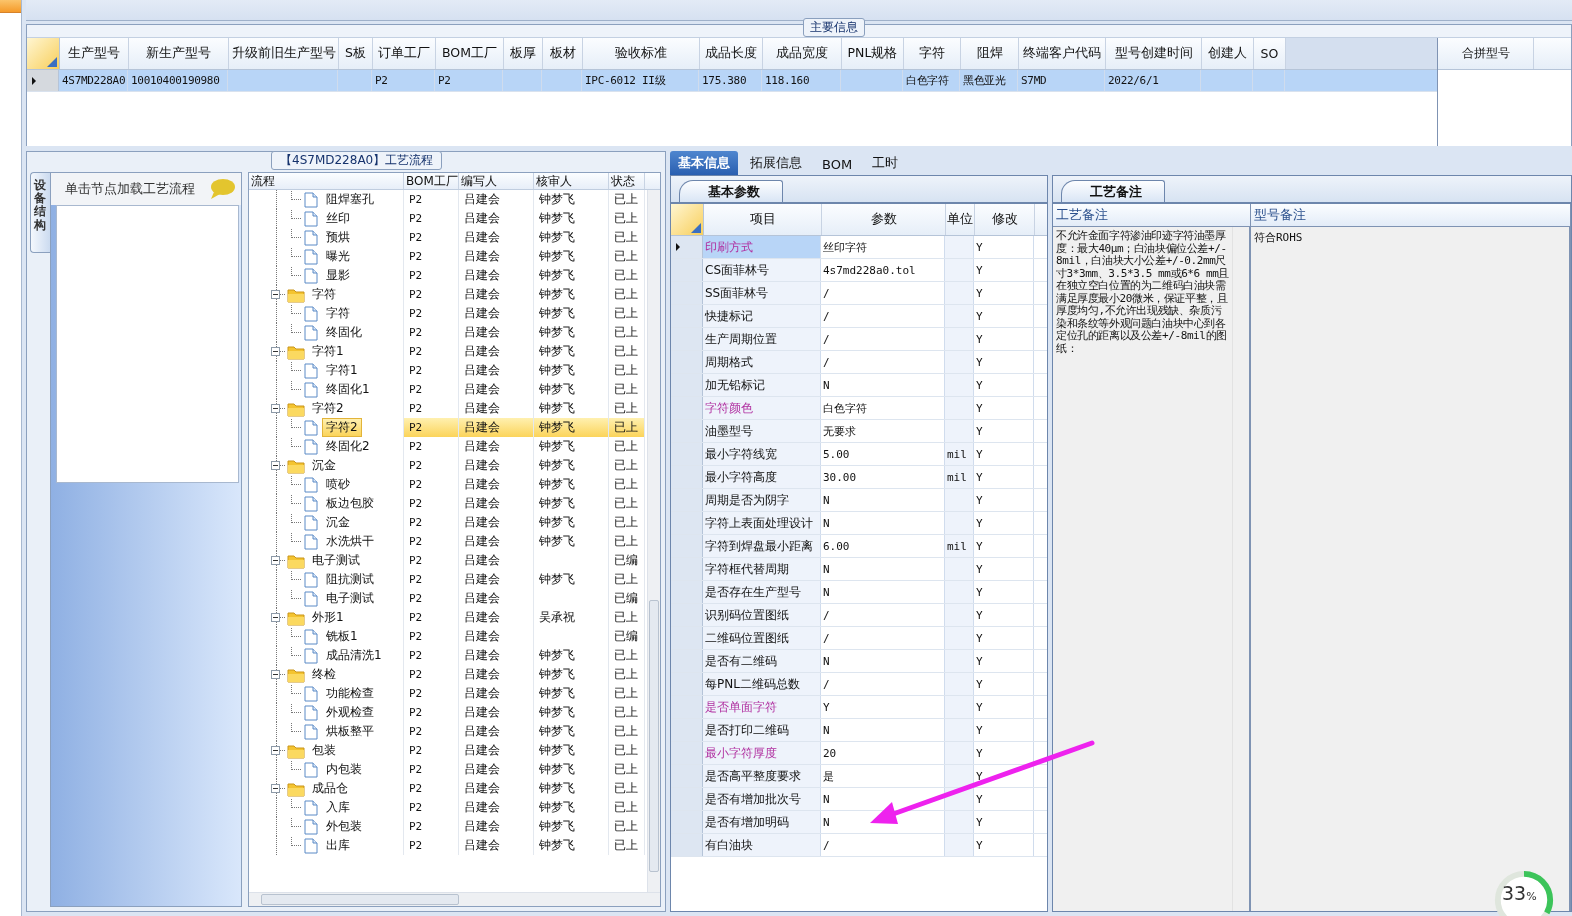 This screenshot has width=1572, height=916. Describe the element at coordinates (763, 219) in the screenshot. I see `column-header: 项目` at that location.